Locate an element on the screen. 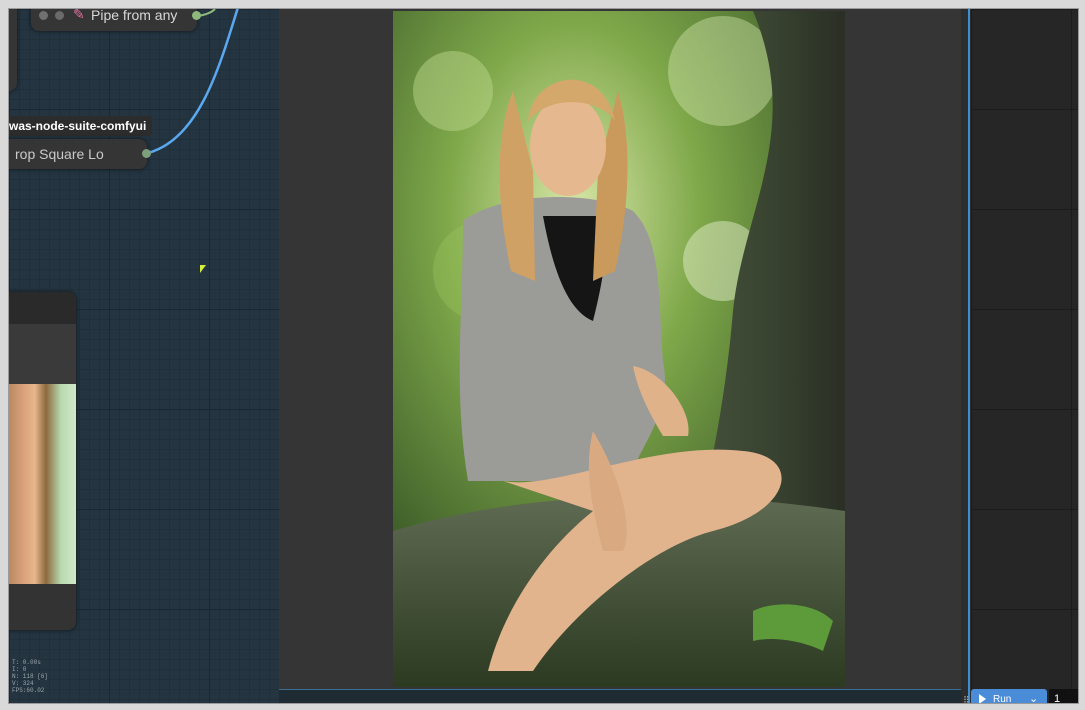 This screenshot has width=1085, height=710. node-preview-image is located at coordinates (42, 461).